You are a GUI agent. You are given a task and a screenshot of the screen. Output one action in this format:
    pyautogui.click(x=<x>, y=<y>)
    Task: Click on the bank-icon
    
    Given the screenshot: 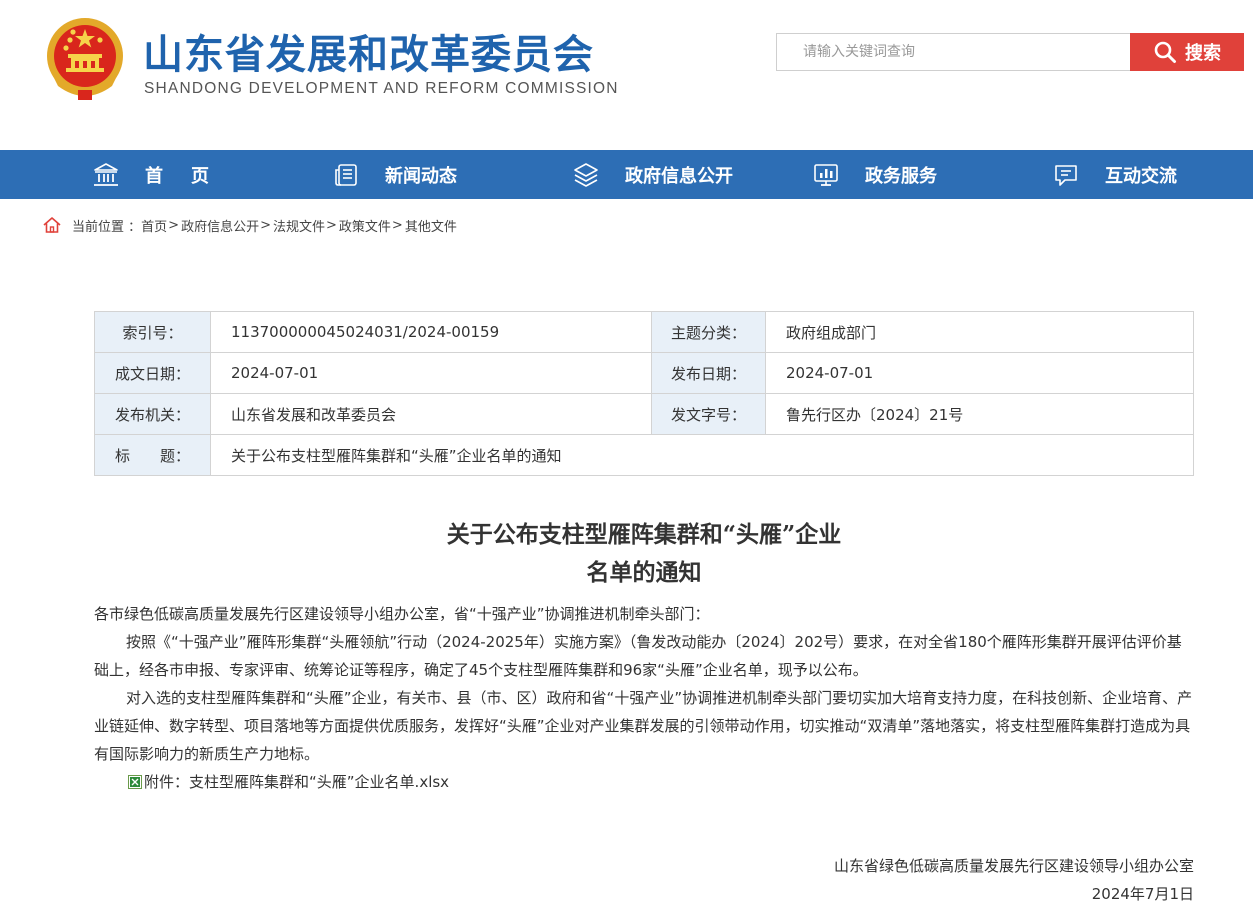 What is the action you would take?
    pyautogui.click(x=106, y=174)
    